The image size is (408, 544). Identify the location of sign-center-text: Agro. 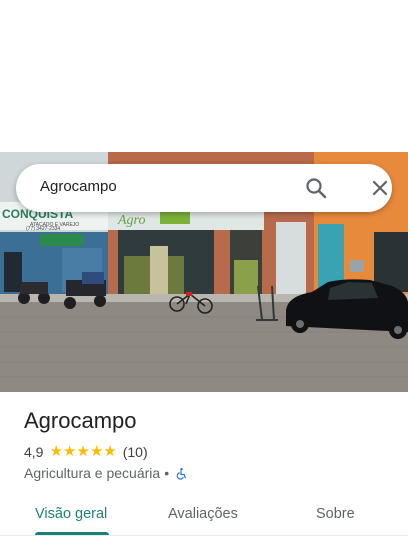
(131, 220).